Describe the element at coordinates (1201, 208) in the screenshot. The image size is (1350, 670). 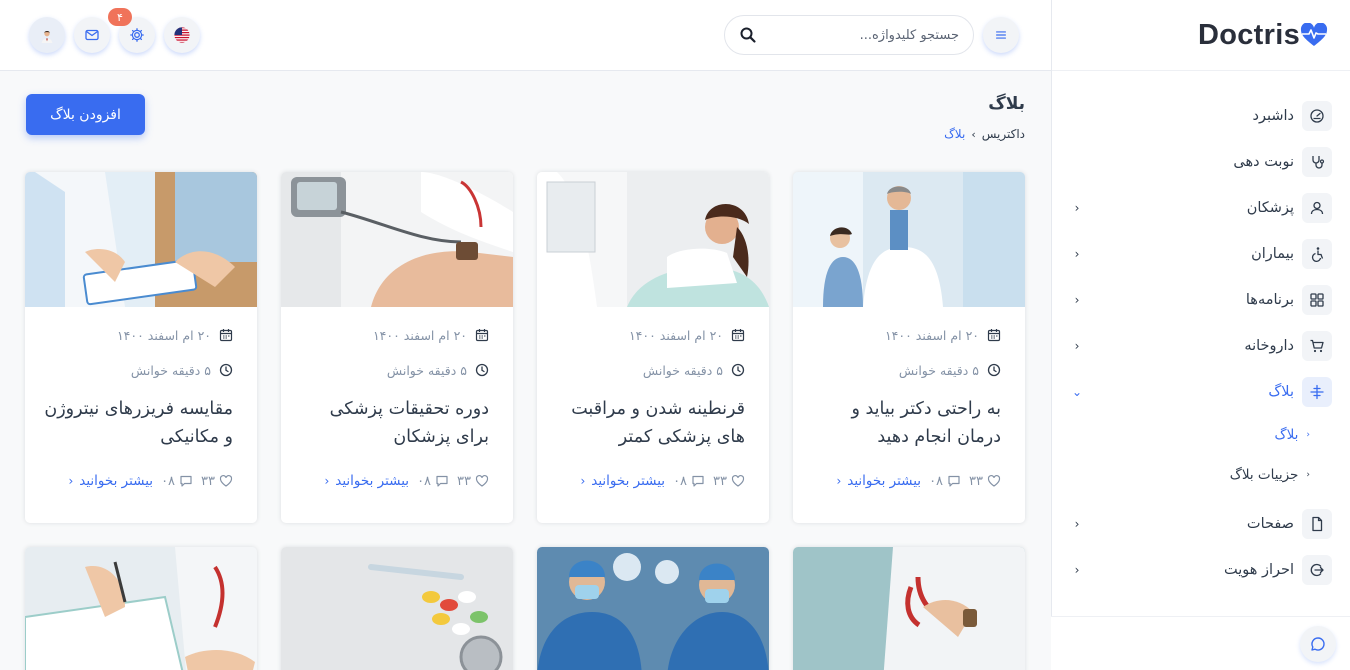
I see `sidebar-item-doctors: پزشکان ‹` at that location.